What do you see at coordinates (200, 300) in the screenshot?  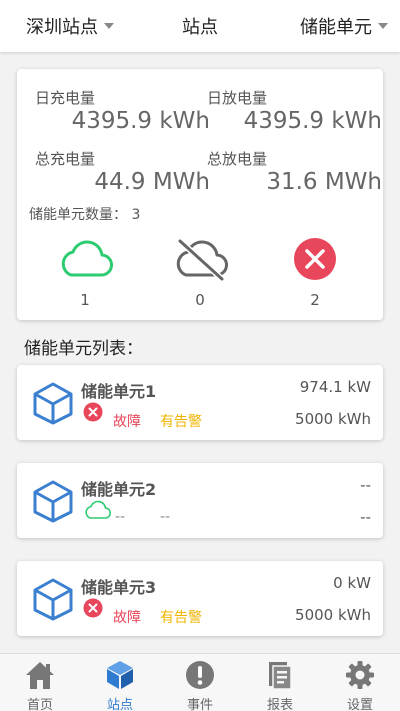 I see `offline-count: 0` at bounding box center [200, 300].